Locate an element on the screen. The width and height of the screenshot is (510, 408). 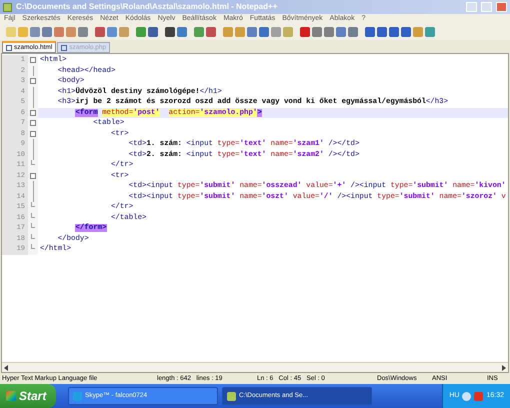
right-arrow-icon is located at coordinates (504, 367).